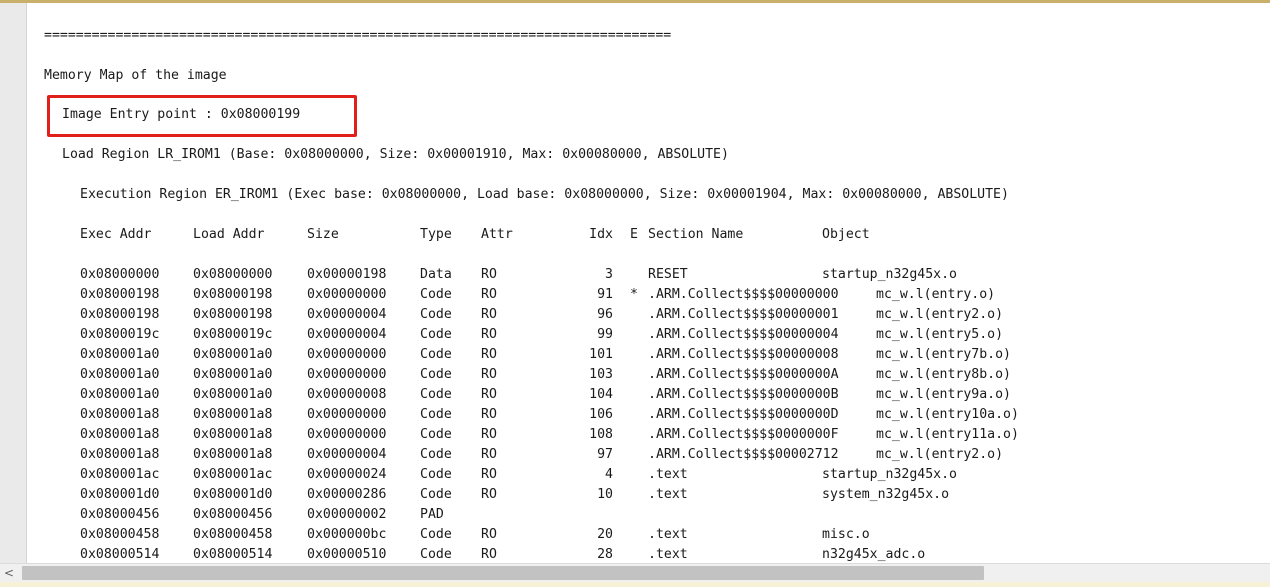  Describe the element at coordinates (609, 274) in the screenshot. I see `cell-idx: 3` at that location.